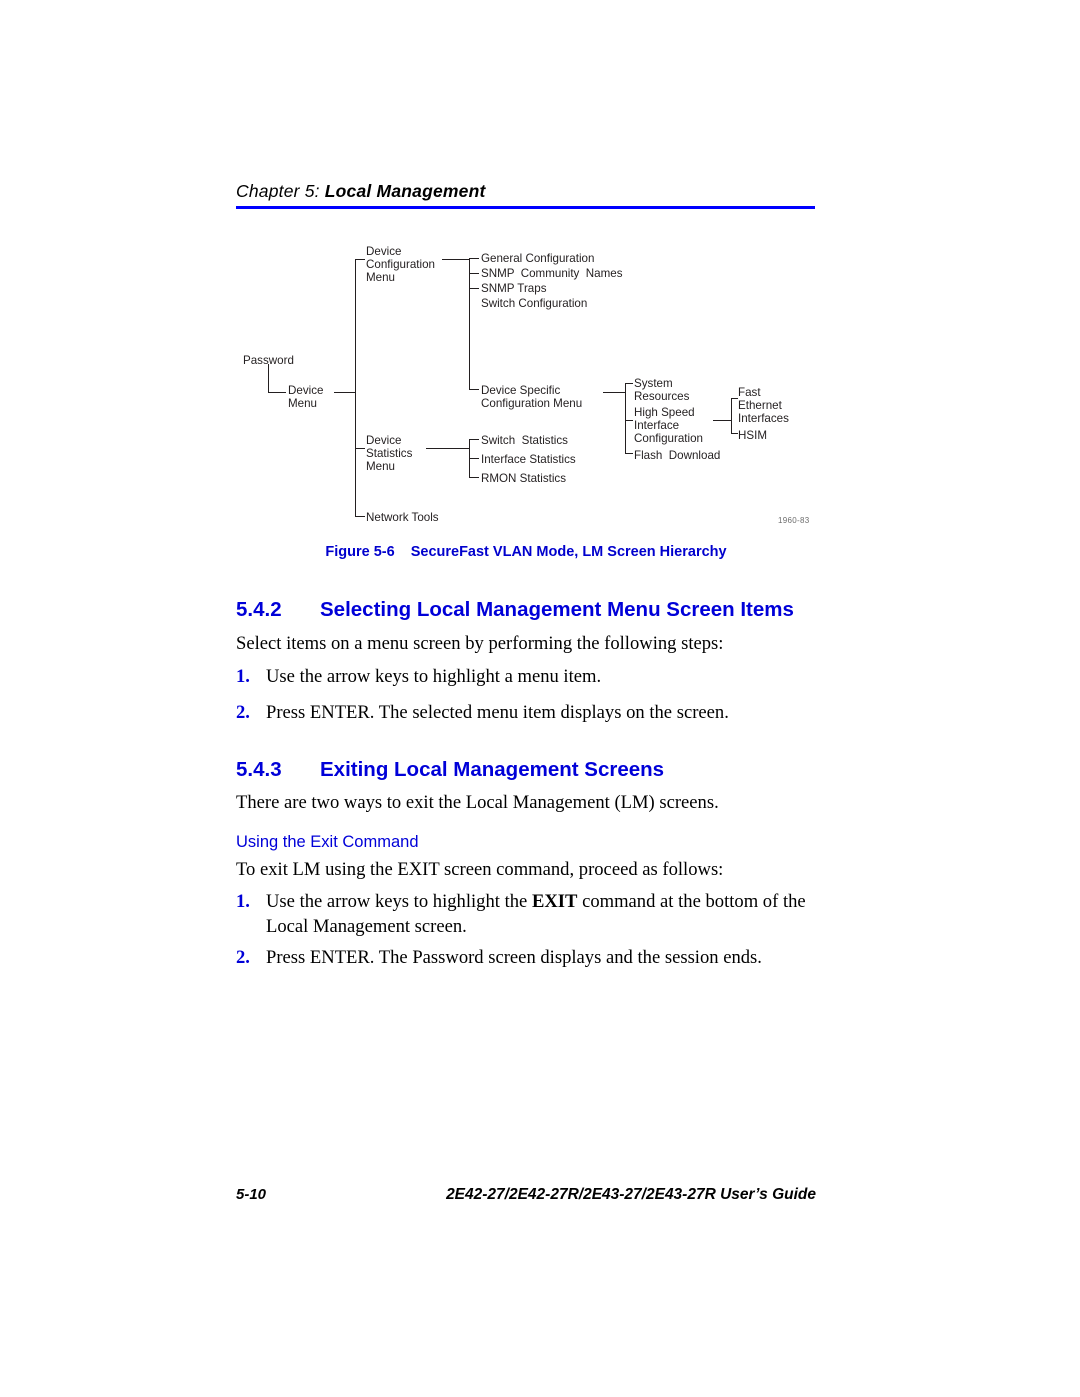 This screenshot has height=1397, width=1080. Describe the element at coordinates (524, 440) in the screenshot. I see `node-switch-statistics: Switch Statistics` at that location.